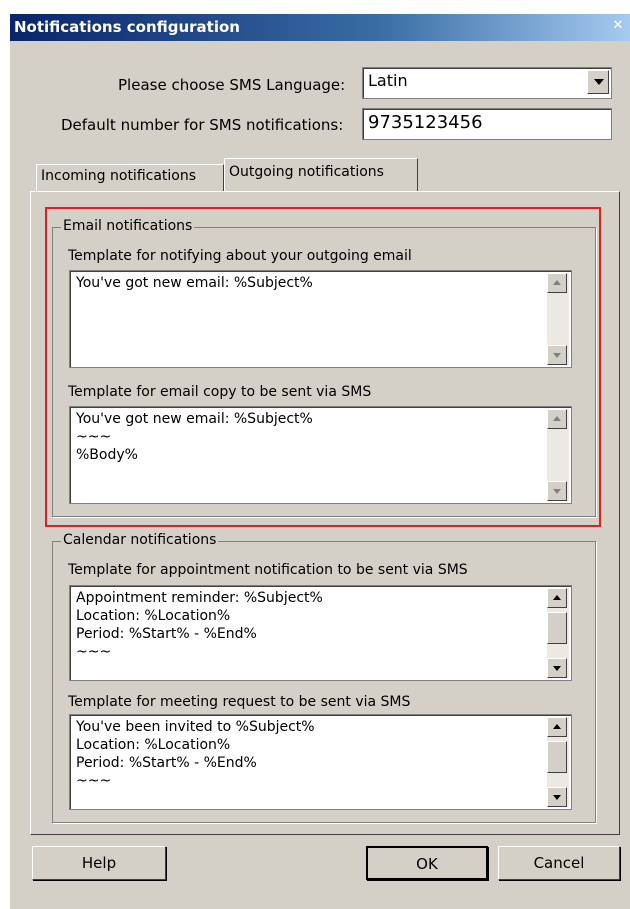 This screenshot has height=909, width=630. I want to click on sms-language-label: Please choose SMS Language:, so click(232, 85).